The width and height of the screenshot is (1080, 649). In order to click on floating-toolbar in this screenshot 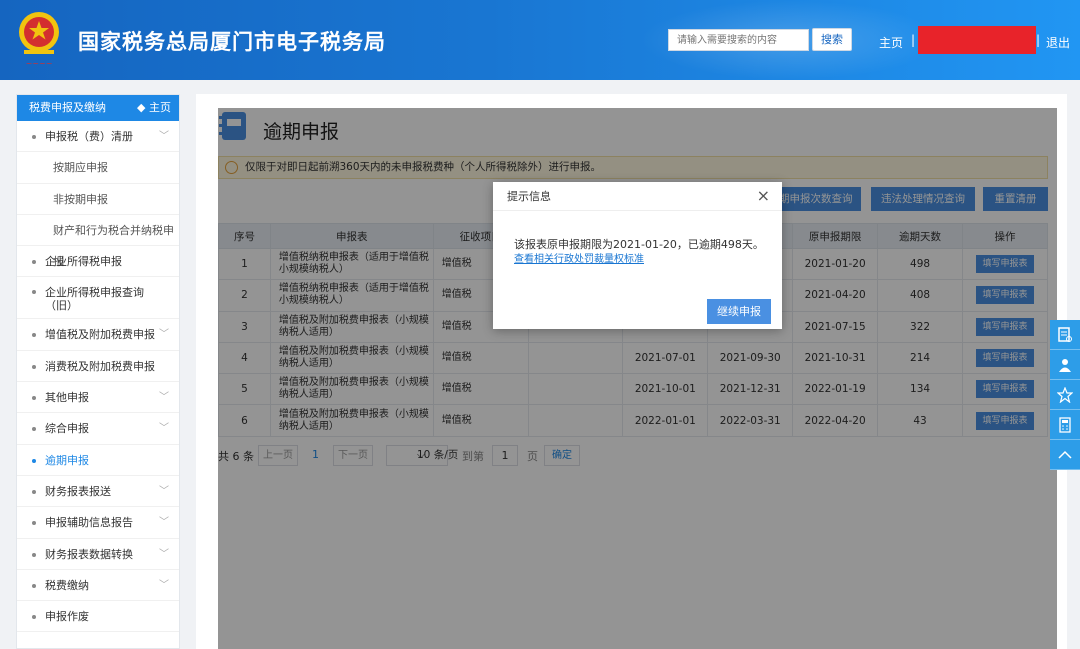, I will do `click(1065, 395)`.